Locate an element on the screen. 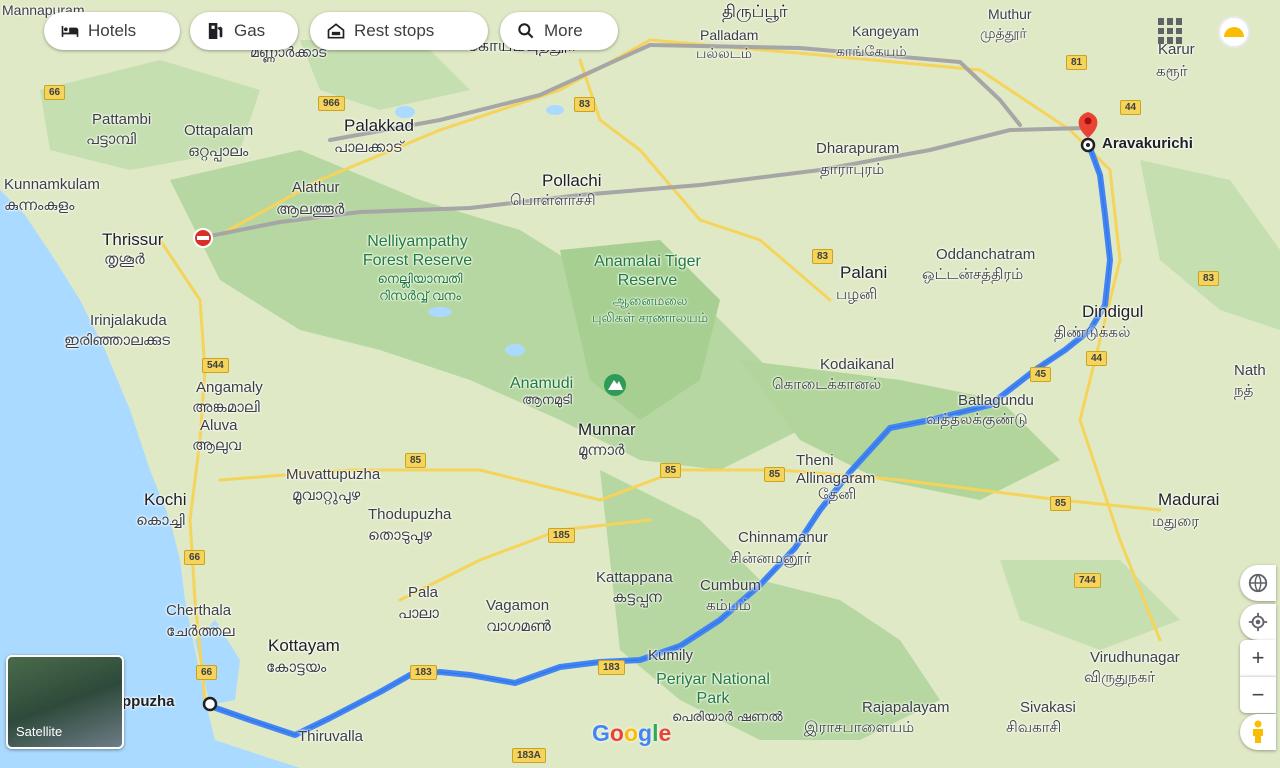 Image resolution: width=1280 pixels, height=768 pixels. highway-shield: 966 is located at coordinates (331, 103).